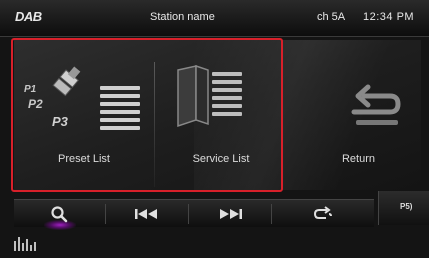 The height and width of the screenshot is (258, 429). I want to click on channel-label: ch 5A, so click(331, 17).